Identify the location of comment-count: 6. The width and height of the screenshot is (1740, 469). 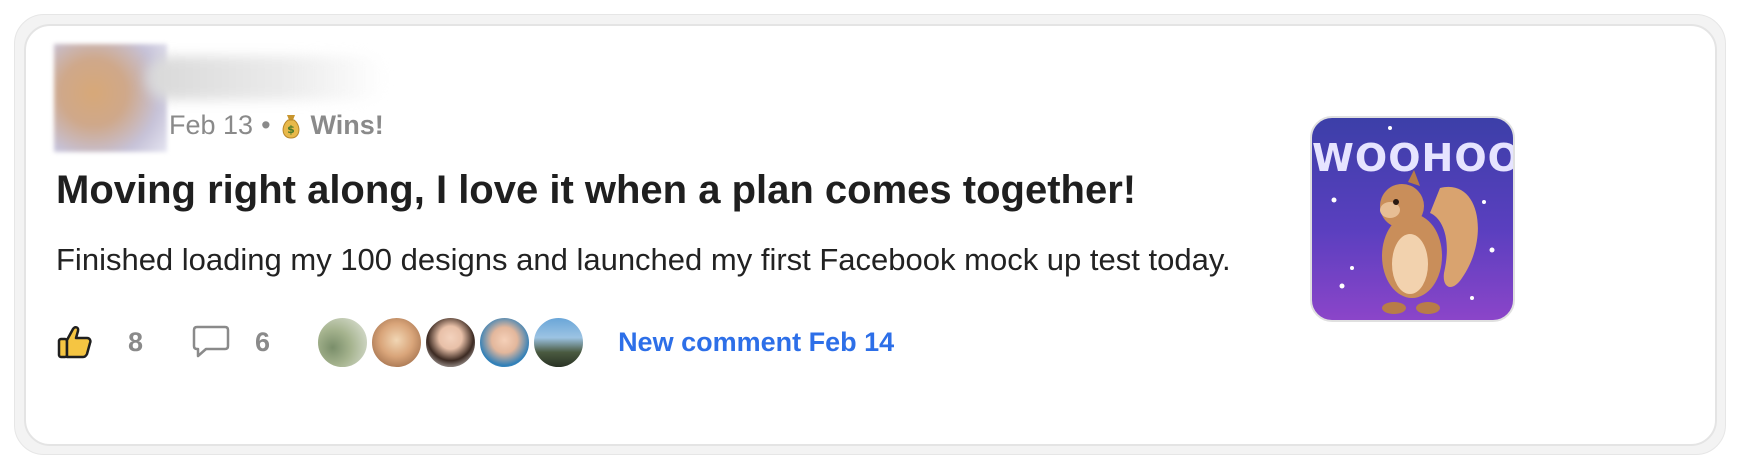
(263, 341).